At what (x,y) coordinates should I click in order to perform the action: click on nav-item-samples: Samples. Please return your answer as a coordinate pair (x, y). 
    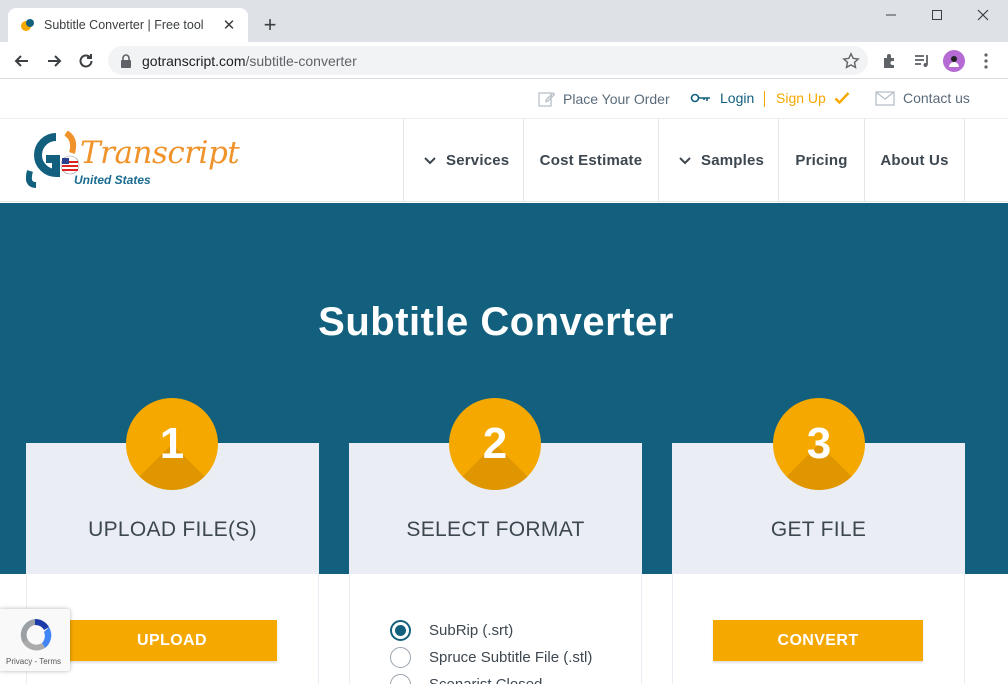
    Looking at the image, I should click on (718, 160).